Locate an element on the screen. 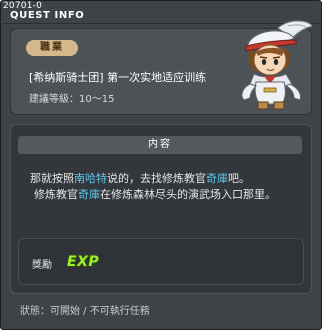 The image size is (322, 330). content-text: 说的，去找修炼教官 is located at coordinates (156, 178).